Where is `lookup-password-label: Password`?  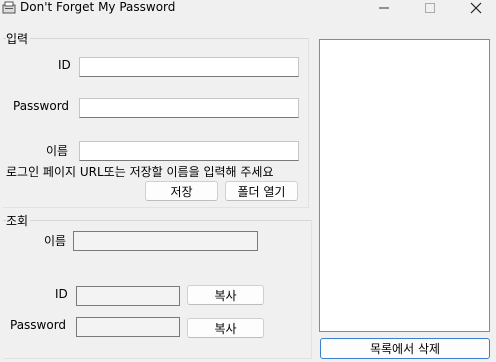 lookup-password-label: Password is located at coordinates (38, 325).